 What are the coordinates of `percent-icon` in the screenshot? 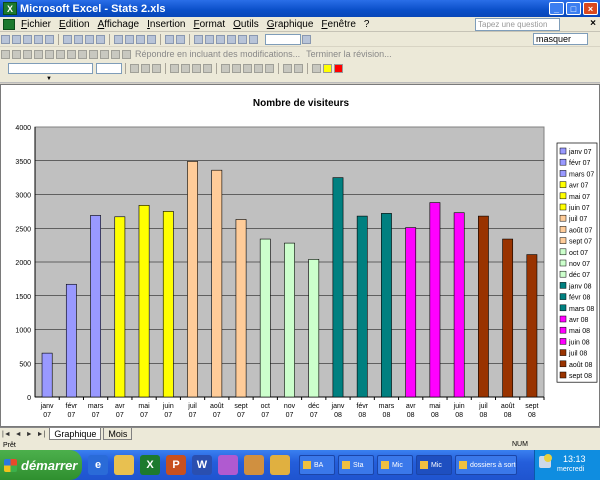 It's located at (236, 68).